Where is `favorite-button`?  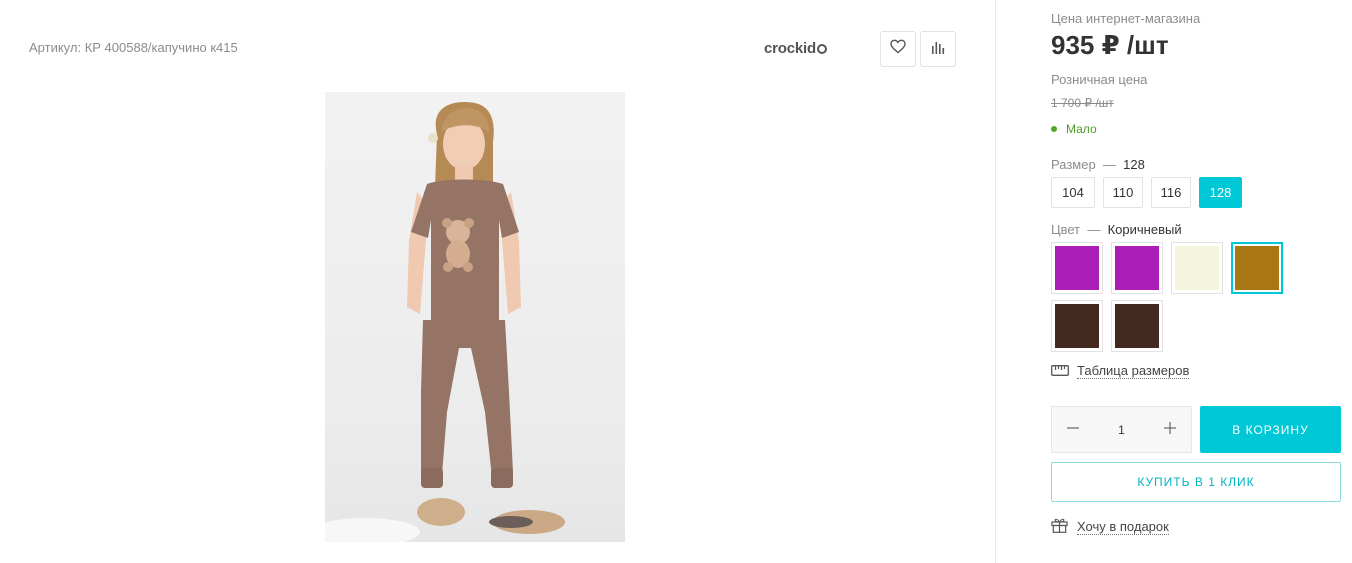 favorite-button is located at coordinates (898, 49).